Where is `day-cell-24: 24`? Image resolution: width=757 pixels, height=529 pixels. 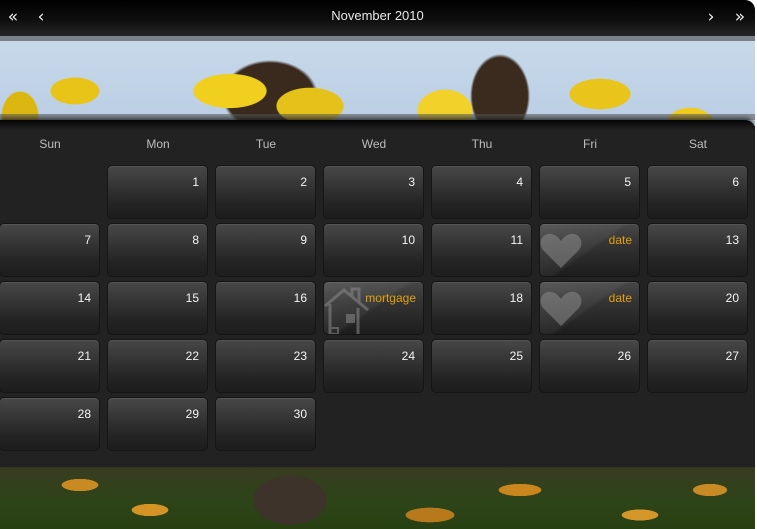
day-cell-24: 24 is located at coordinates (373, 366).